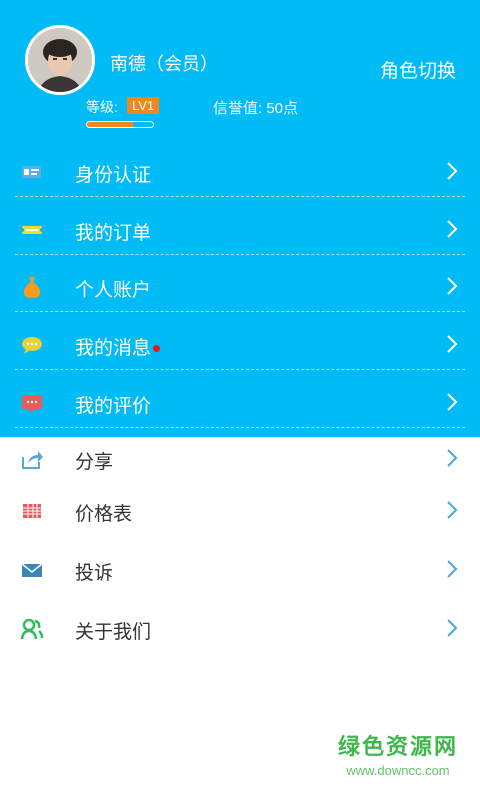 This screenshot has height=800, width=480. Describe the element at coordinates (240, 287) in the screenshot. I see `menu-item-account: 个人账户` at that location.